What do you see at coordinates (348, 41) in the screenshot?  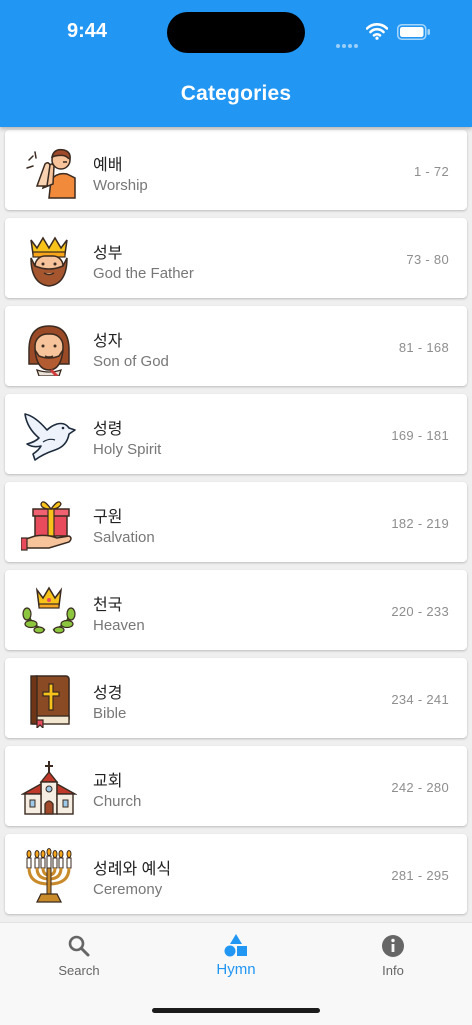 I see `cellular-signal-icon` at bounding box center [348, 41].